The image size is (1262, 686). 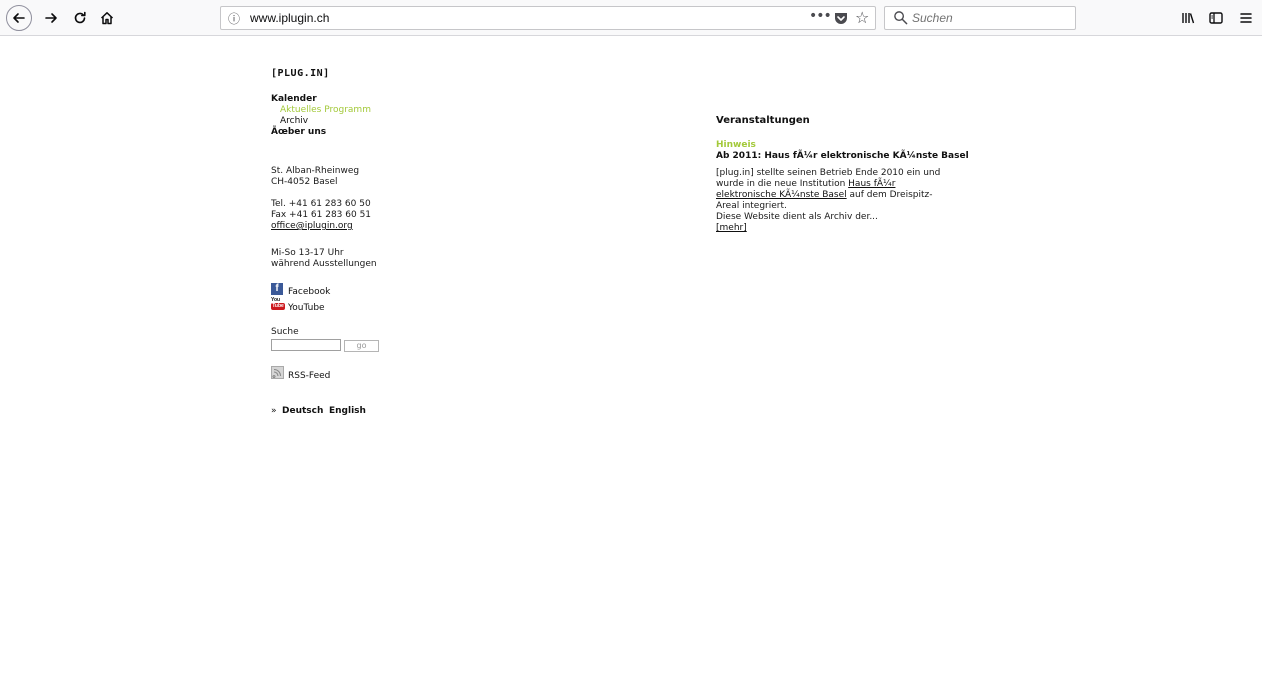 I want to click on hours-note: während Ausstellungen, so click(x=324, y=264).